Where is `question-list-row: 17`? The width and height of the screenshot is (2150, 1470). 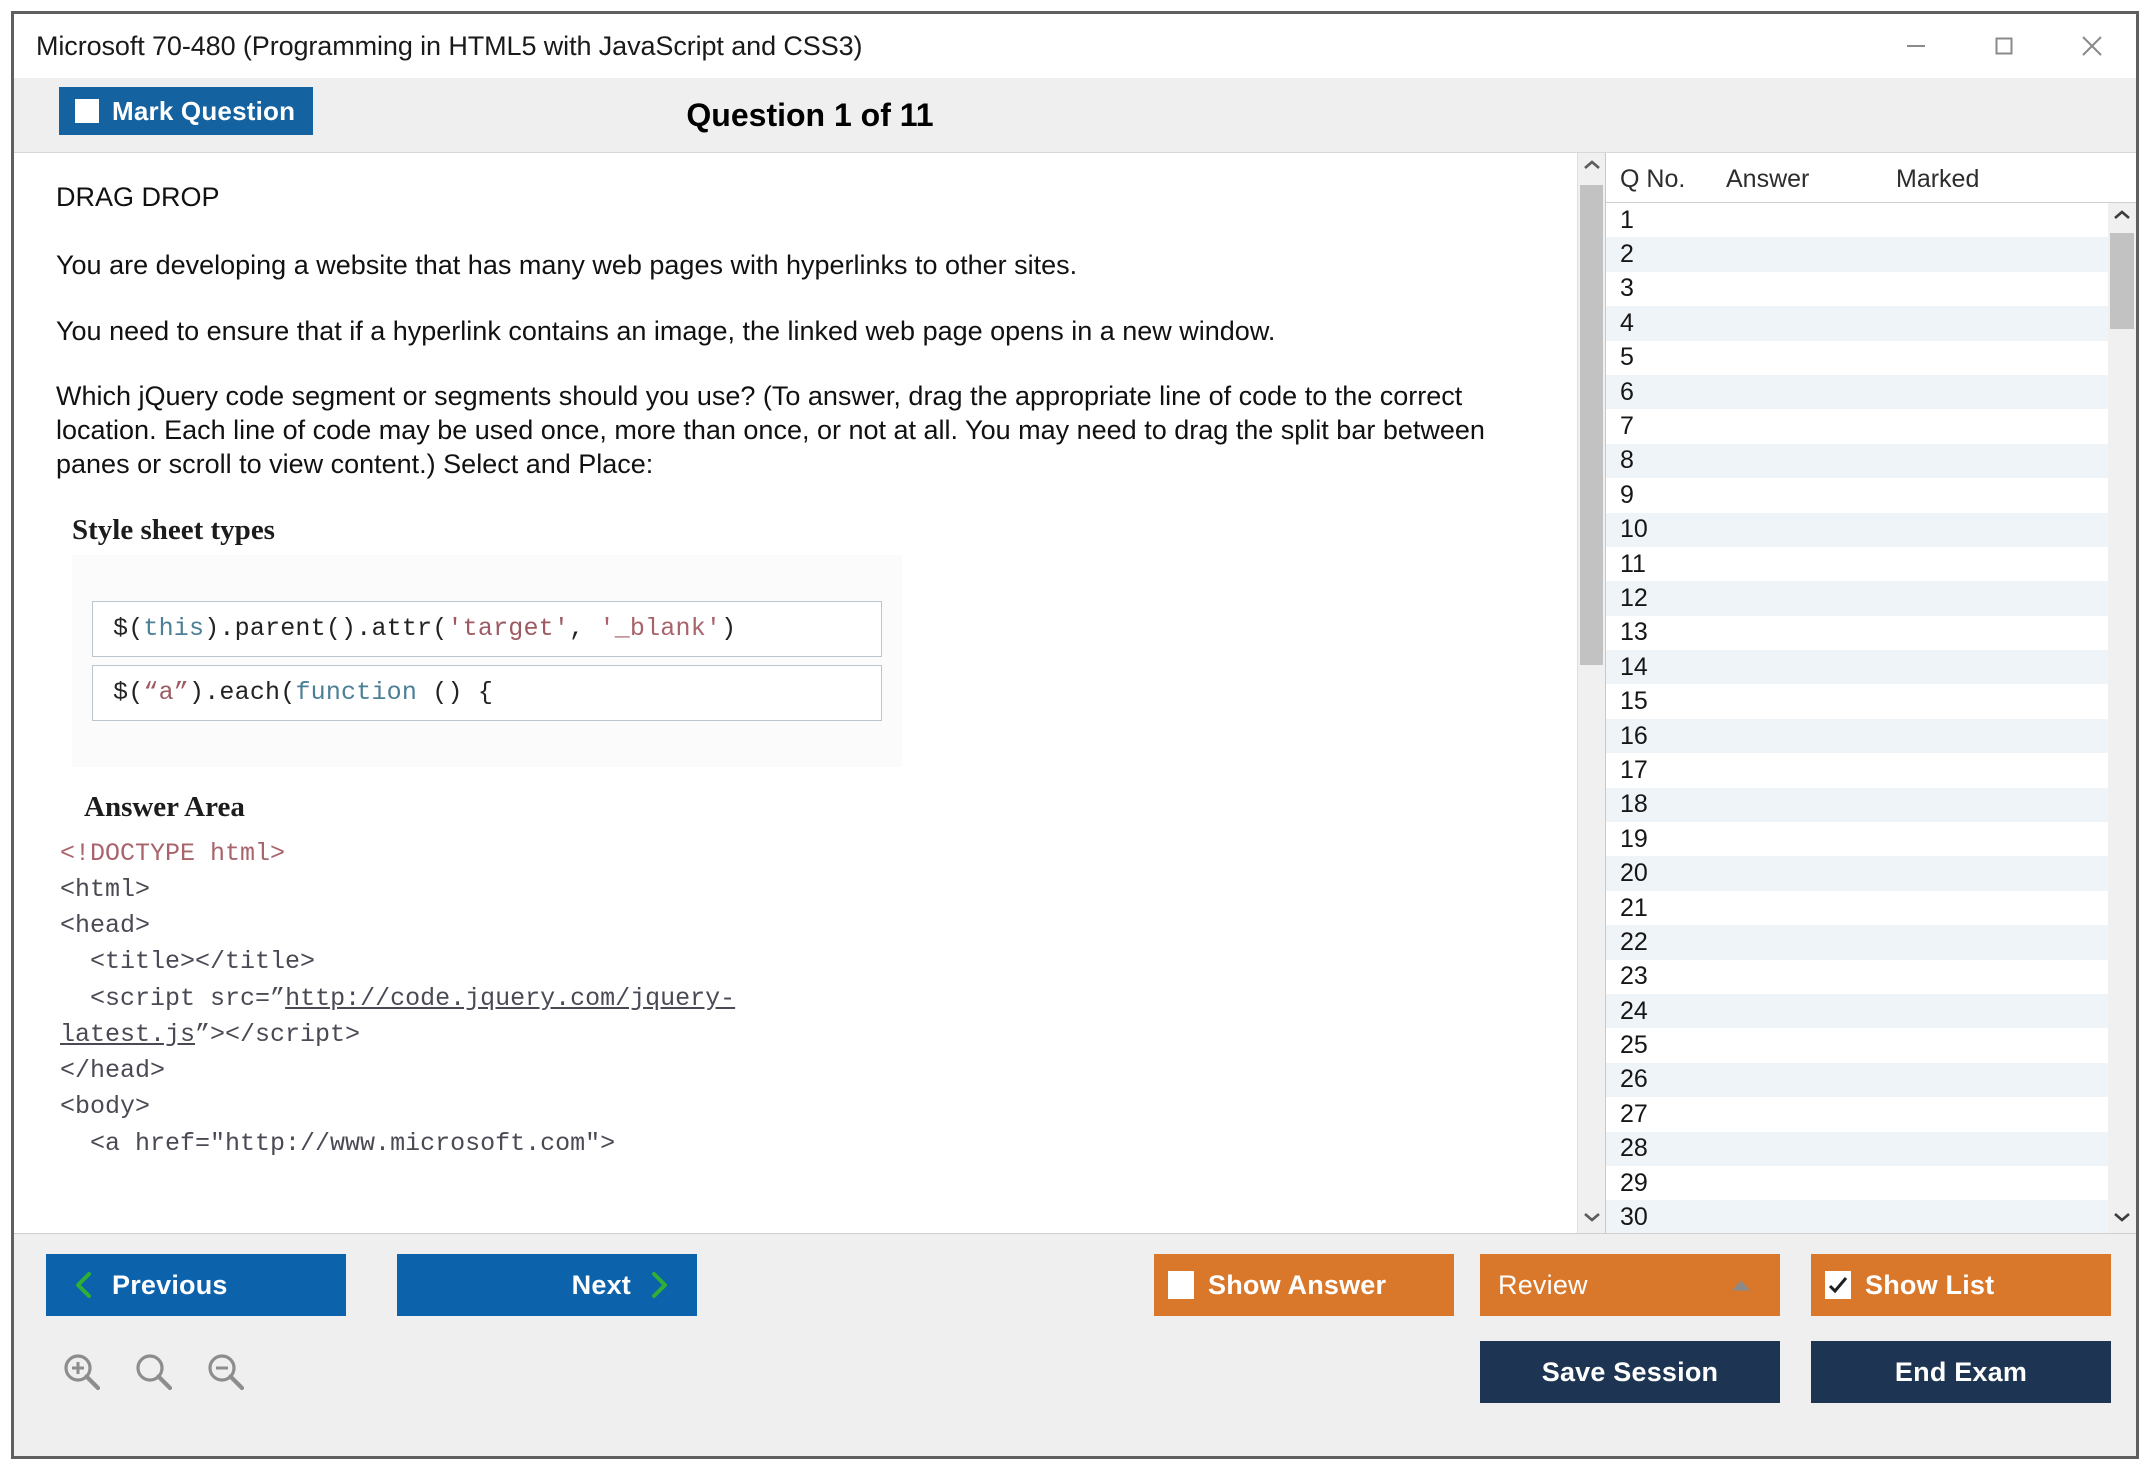 question-list-row: 17 is located at coordinates (1857, 770).